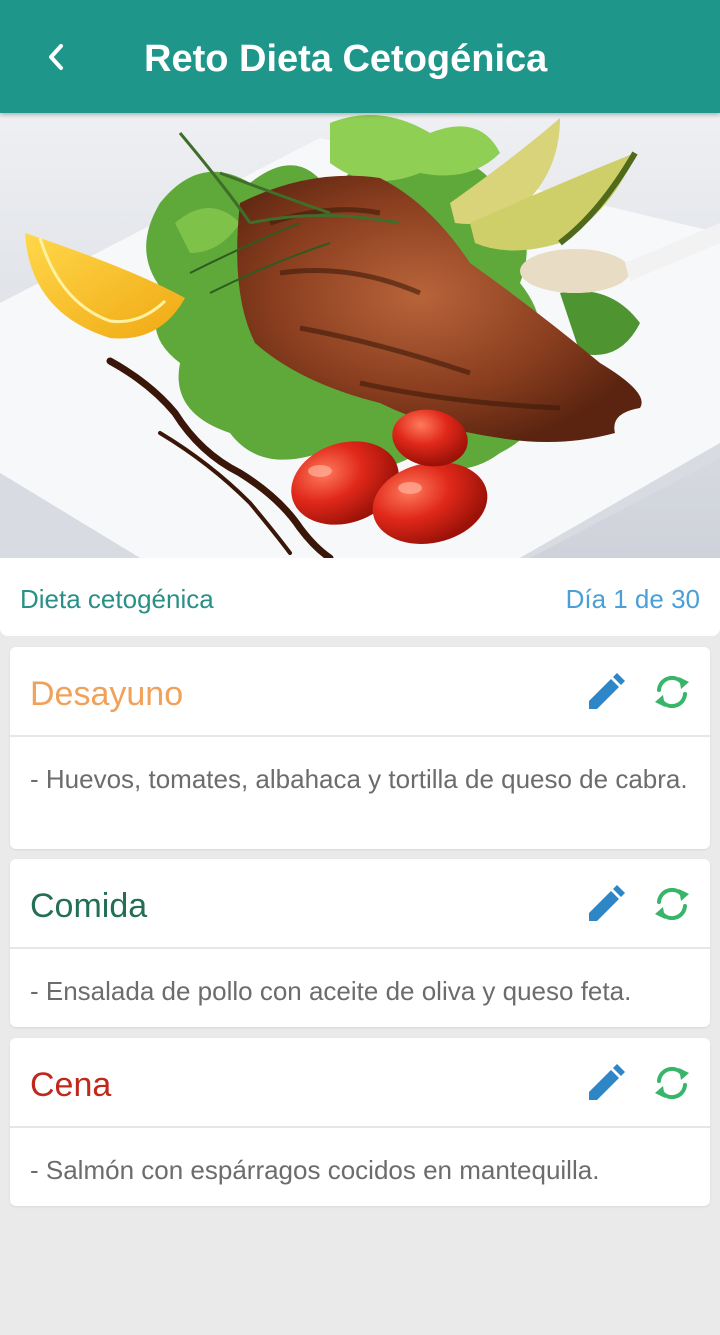 This screenshot has width=720, height=1335. What do you see at coordinates (360, 597) in the screenshot?
I see `plan-info-row: Dieta cetogénica Día 1 de 30` at bounding box center [360, 597].